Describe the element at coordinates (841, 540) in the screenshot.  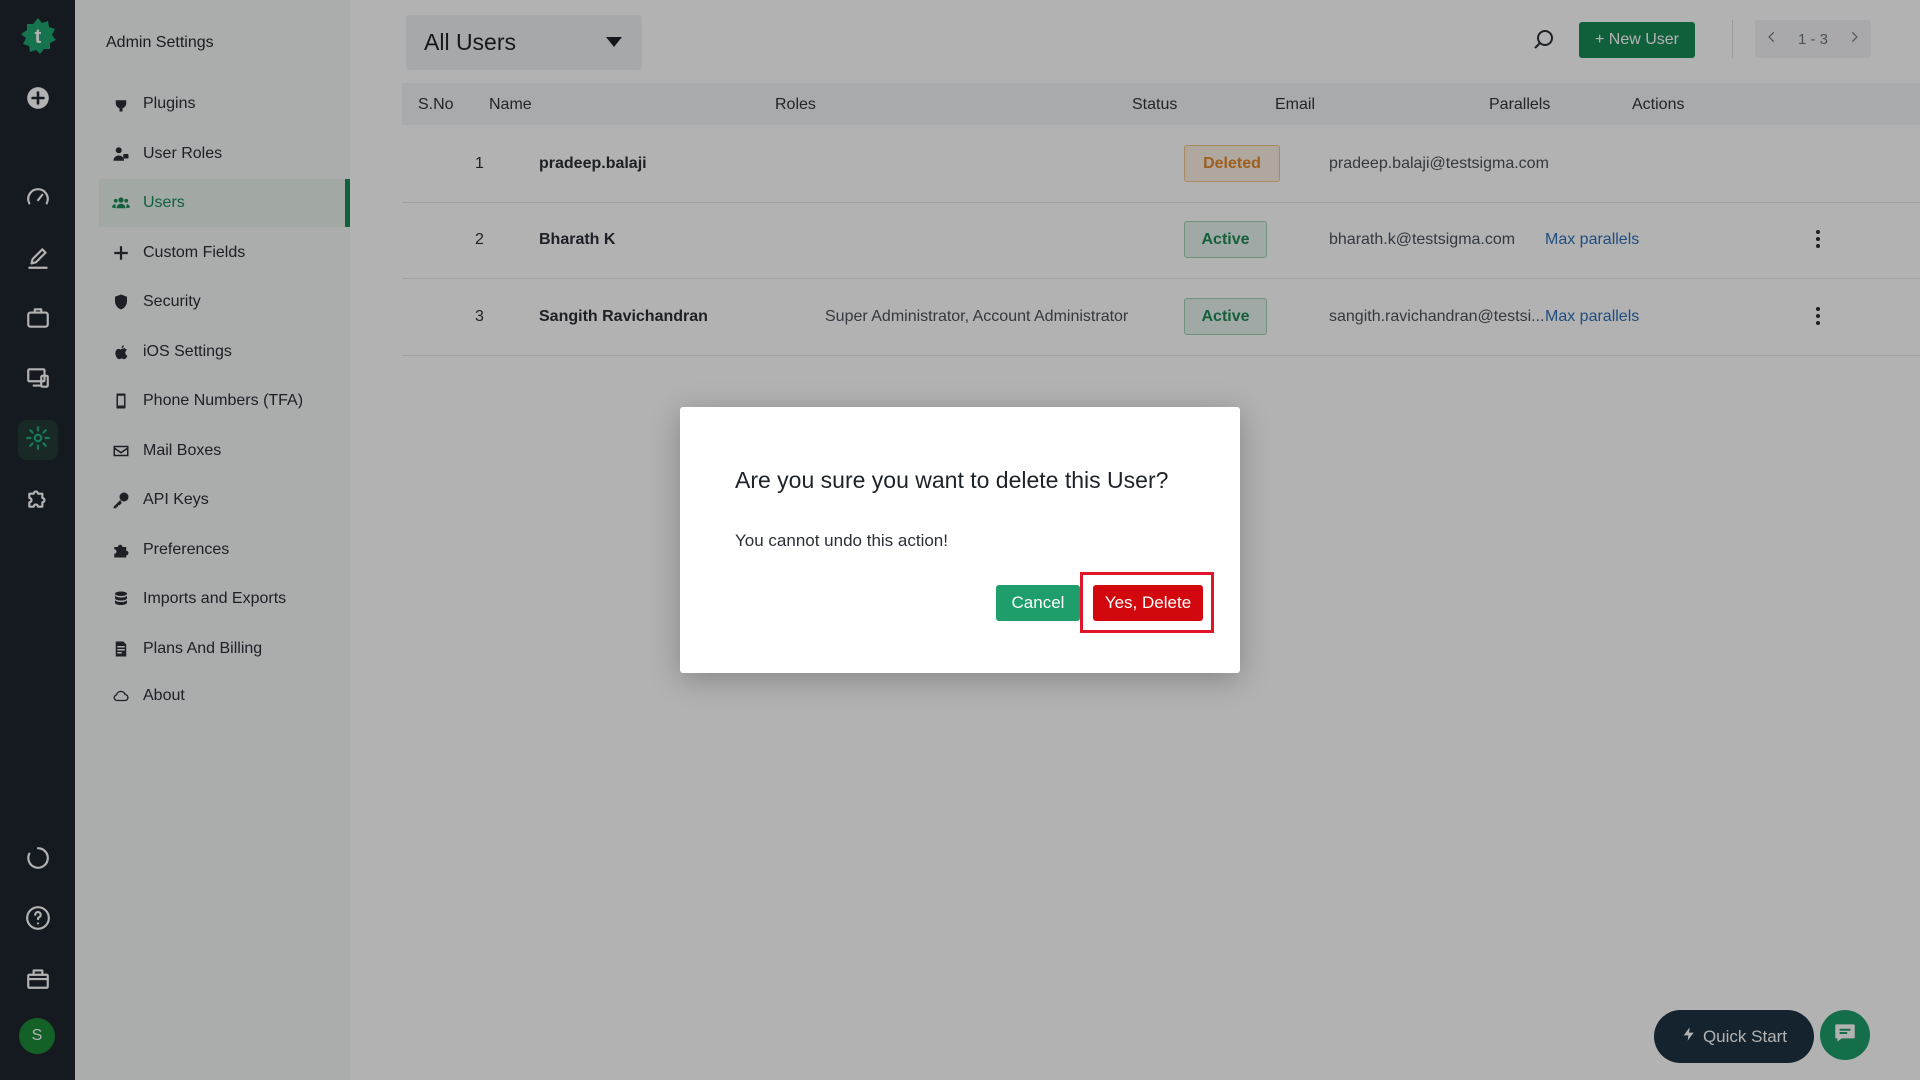
I see `dialog-message: You cannot undo this action!` at that location.